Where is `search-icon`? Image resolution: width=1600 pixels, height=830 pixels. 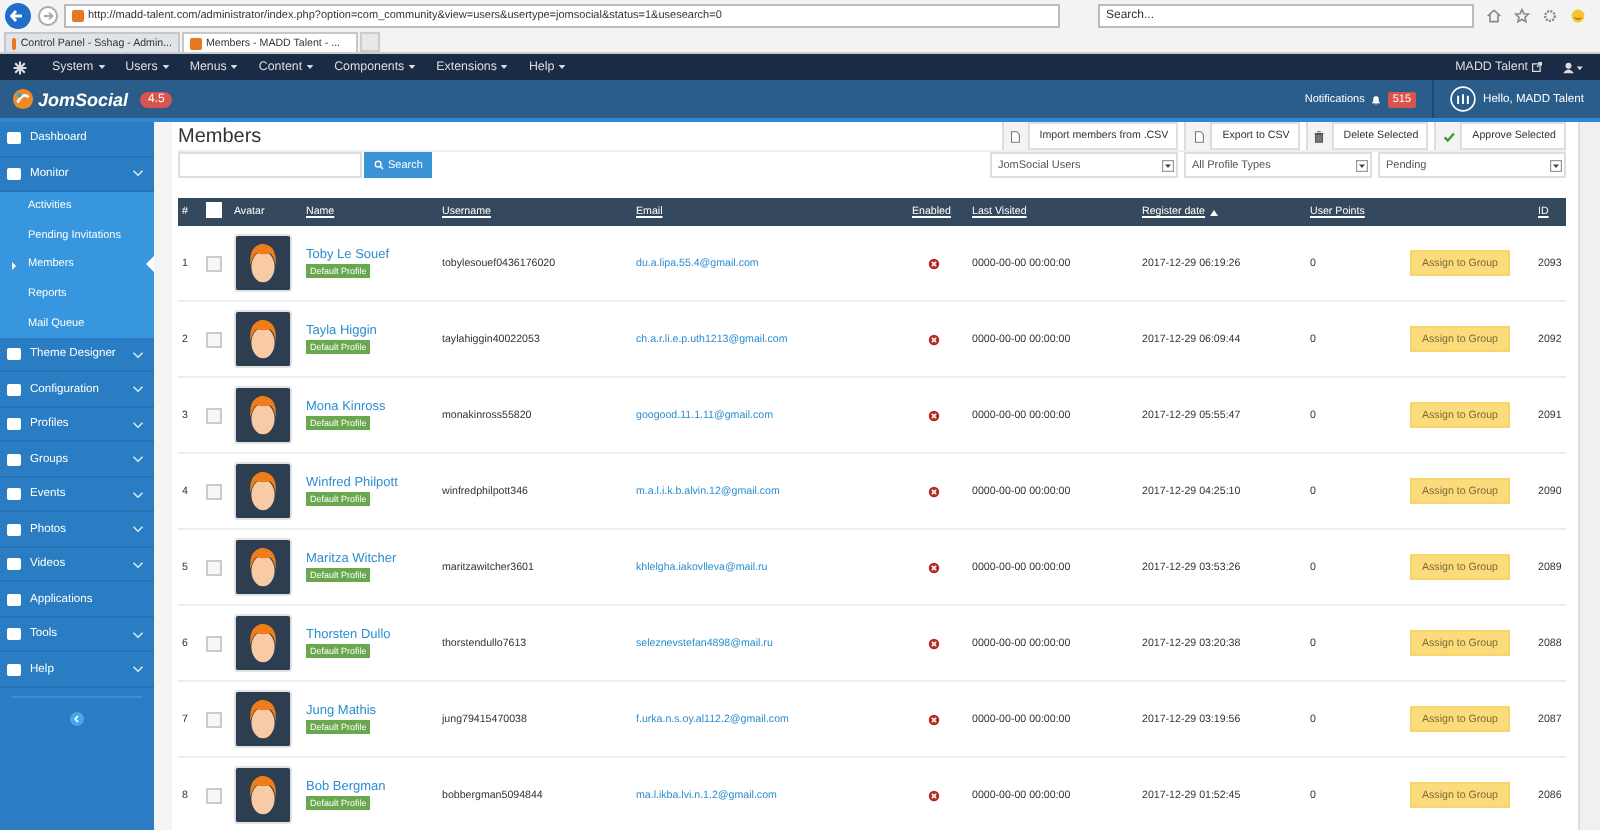 search-icon is located at coordinates (379, 165).